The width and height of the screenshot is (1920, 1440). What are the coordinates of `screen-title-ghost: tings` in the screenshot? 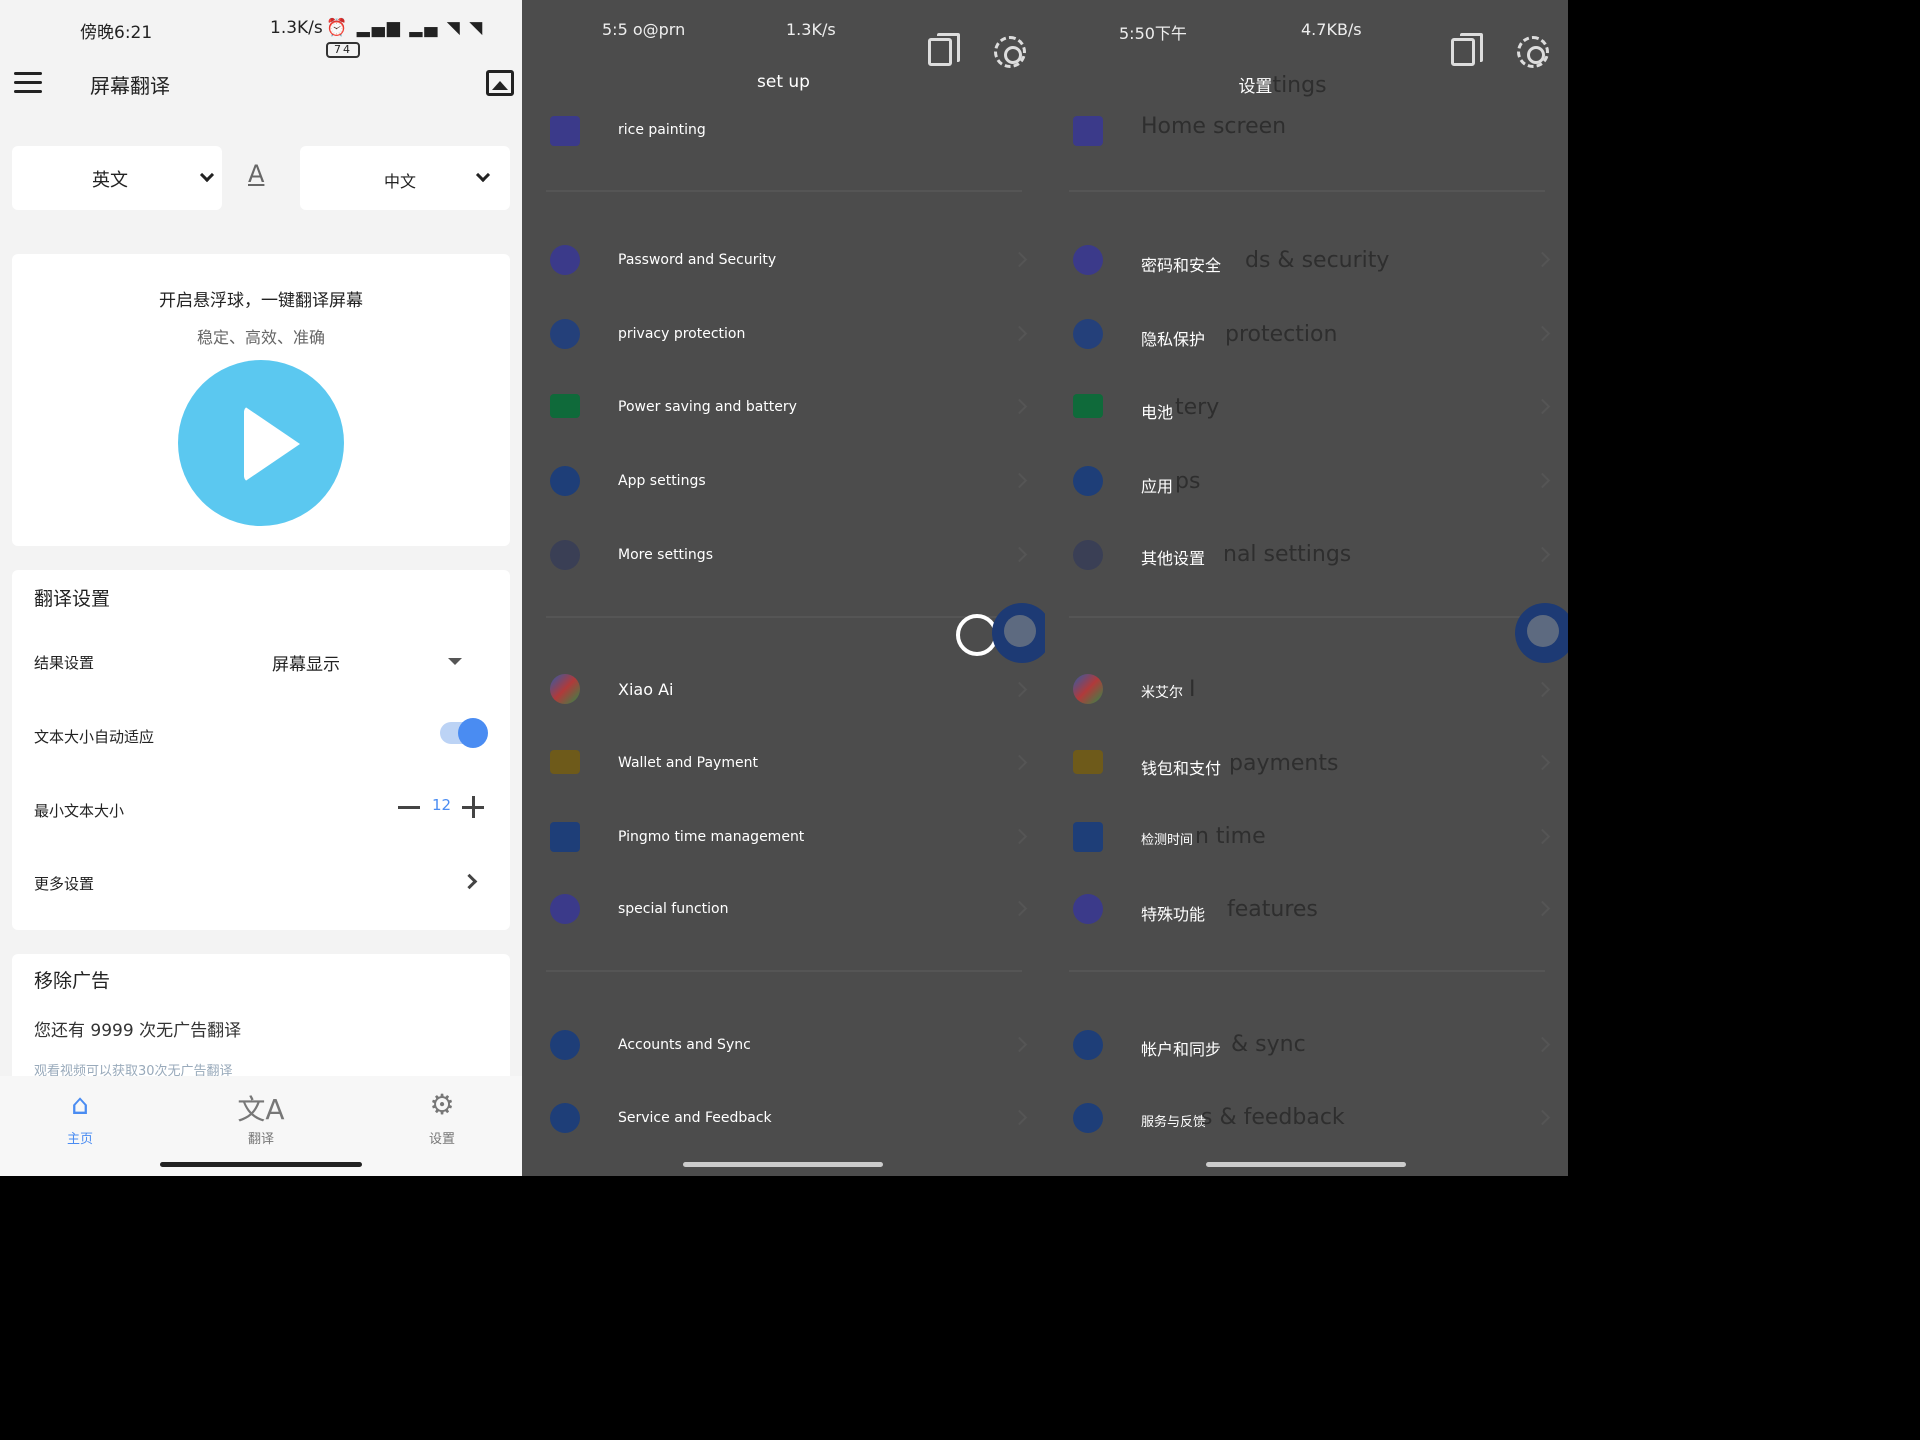 It's located at (1299, 85).